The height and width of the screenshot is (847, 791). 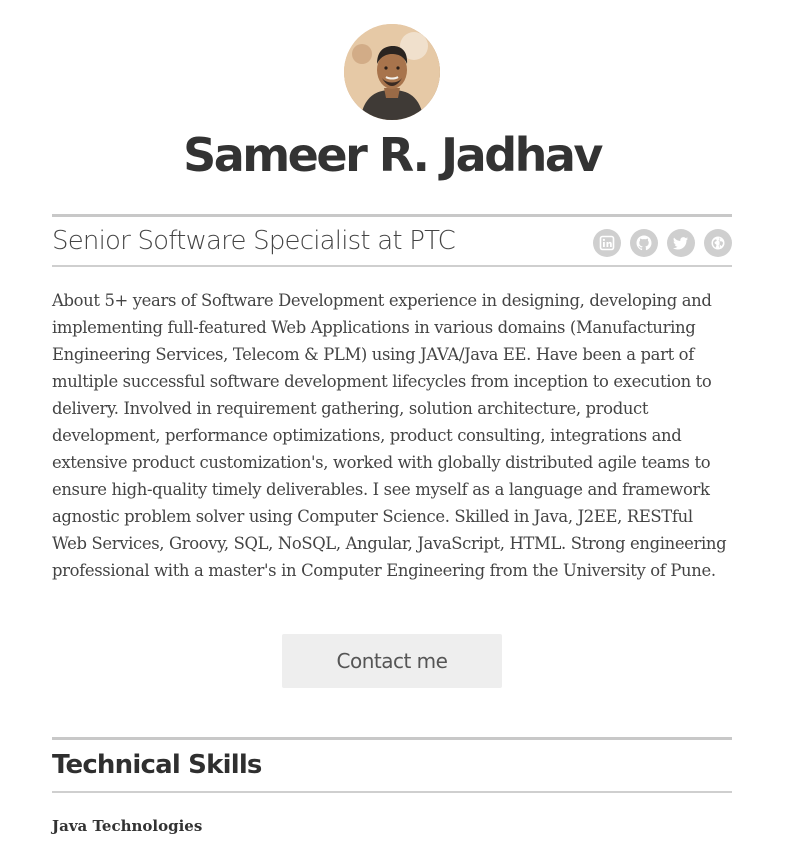 I want to click on github-link, so click(x=644, y=243).